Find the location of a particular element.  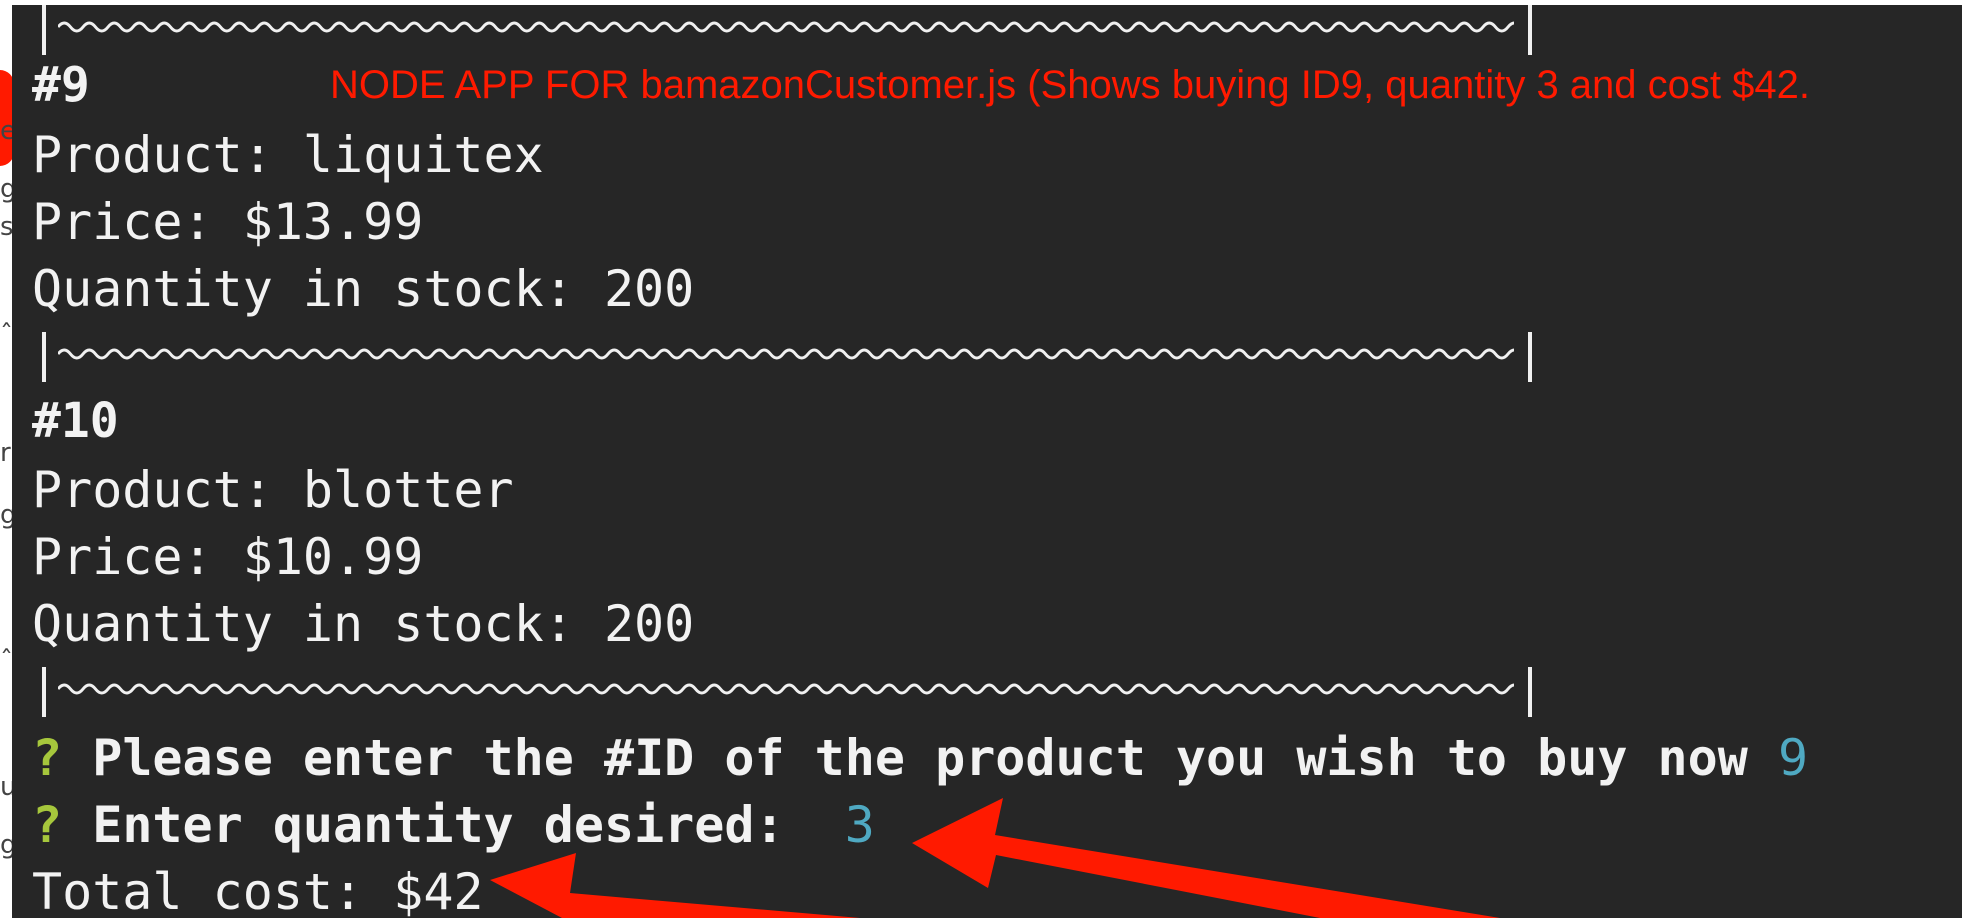

arrow-to-total-icon is located at coordinates (675, 885).